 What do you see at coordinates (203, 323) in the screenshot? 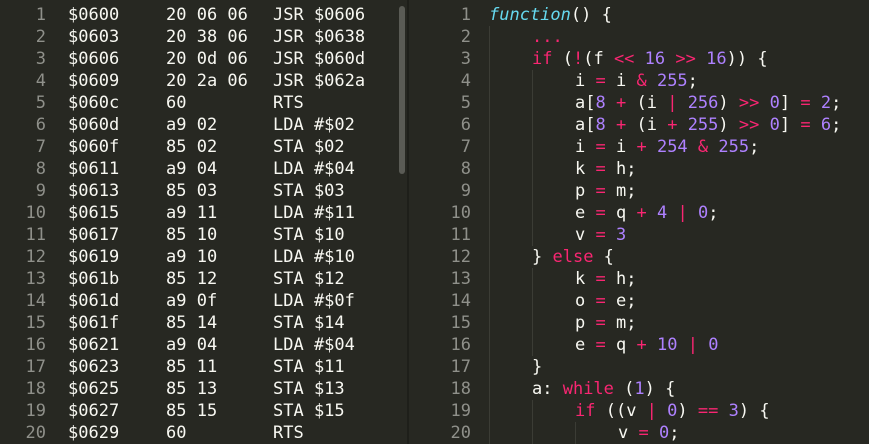
I see `asm-line: 15 $061f 85 14 STA $14` at bounding box center [203, 323].